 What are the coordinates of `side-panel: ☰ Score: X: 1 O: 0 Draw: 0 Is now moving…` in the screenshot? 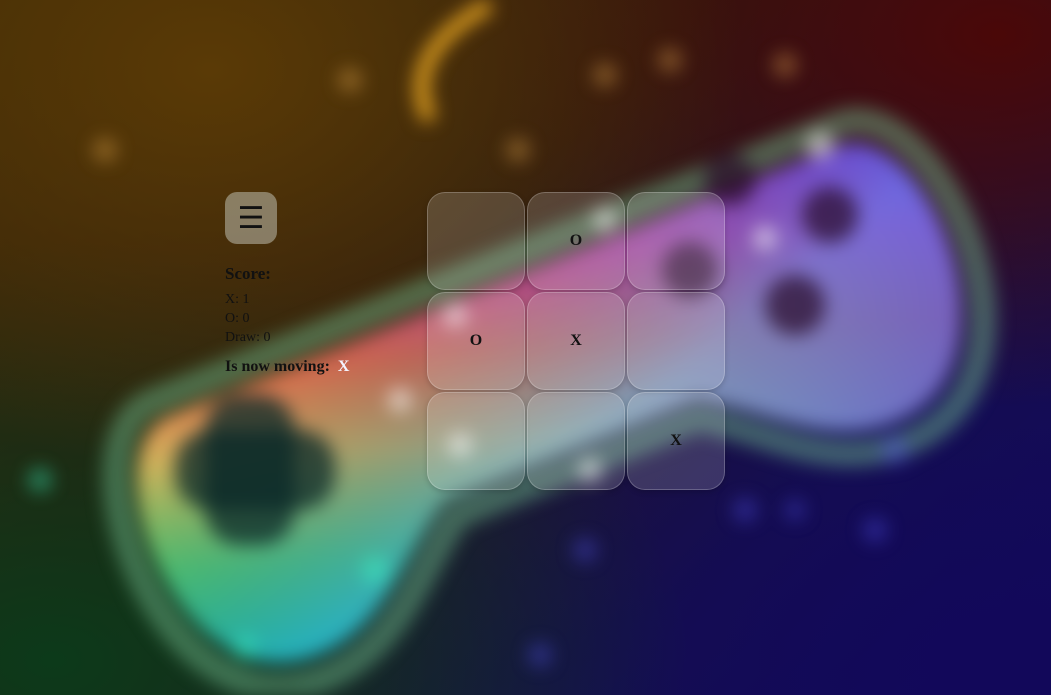 It's located at (287, 284).